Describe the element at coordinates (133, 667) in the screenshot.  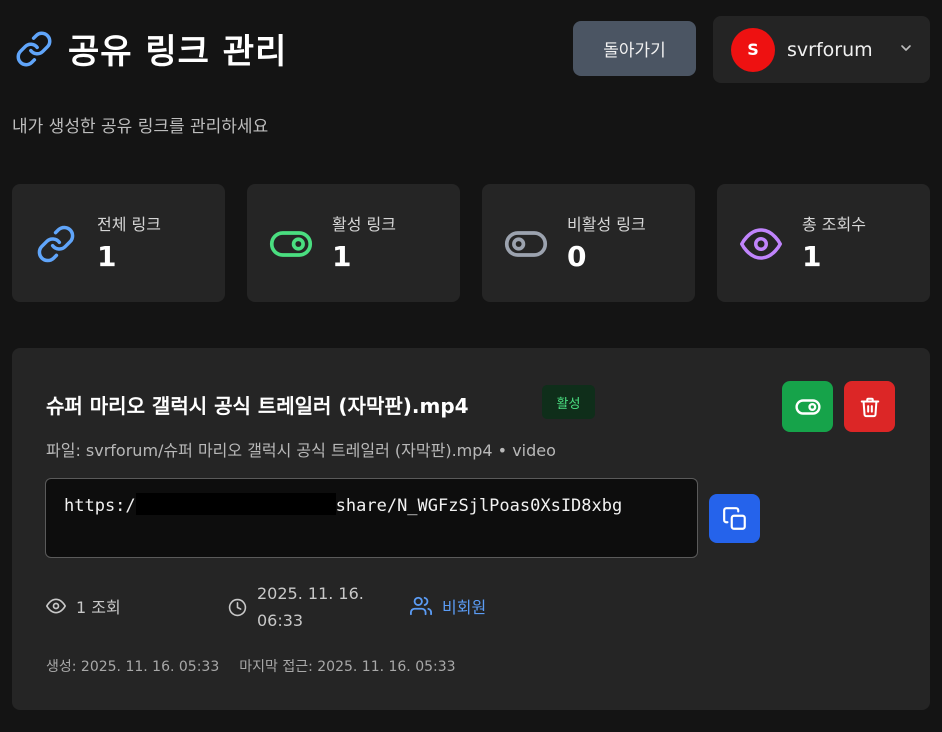
I see `created-at: 생성: 2025. 11. 16. 05:33` at that location.